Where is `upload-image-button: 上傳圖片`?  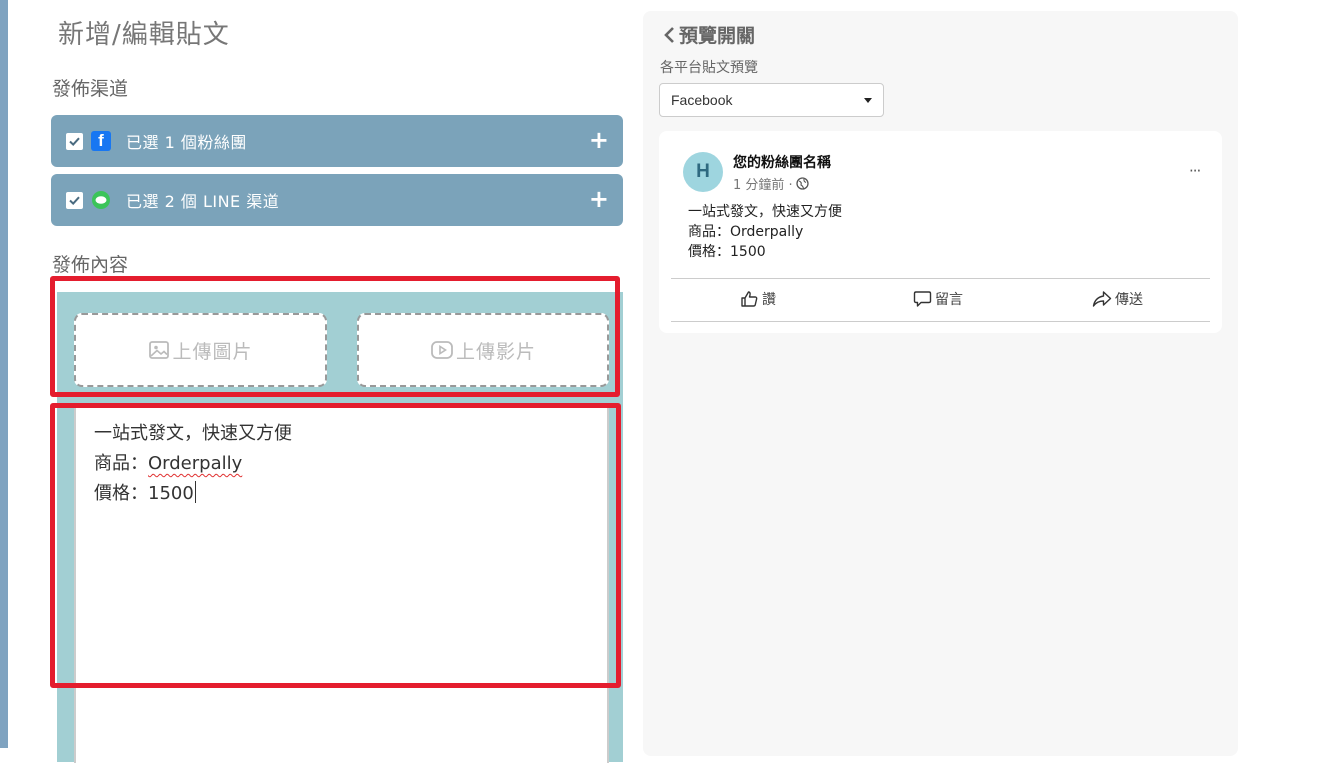
upload-image-button: 上傳圖片 is located at coordinates (200, 350).